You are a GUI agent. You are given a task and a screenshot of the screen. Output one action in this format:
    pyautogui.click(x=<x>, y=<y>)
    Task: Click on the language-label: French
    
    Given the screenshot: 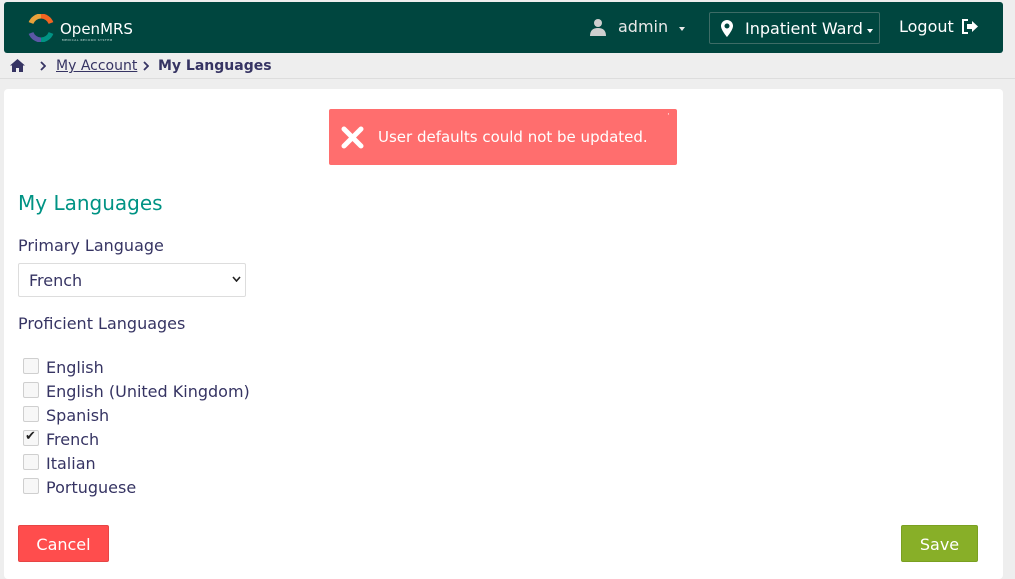 What is the action you would take?
    pyautogui.click(x=73, y=439)
    